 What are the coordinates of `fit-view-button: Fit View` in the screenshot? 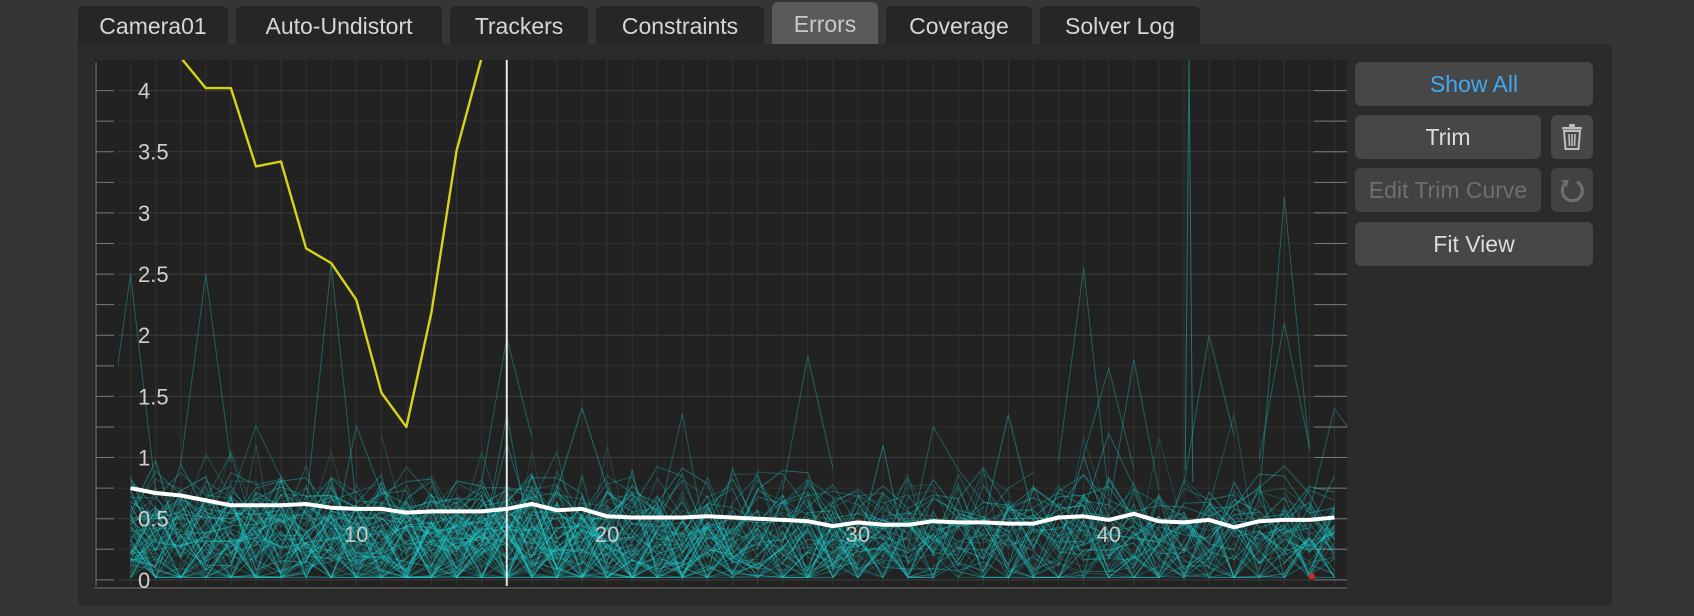 It's located at (1474, 244).